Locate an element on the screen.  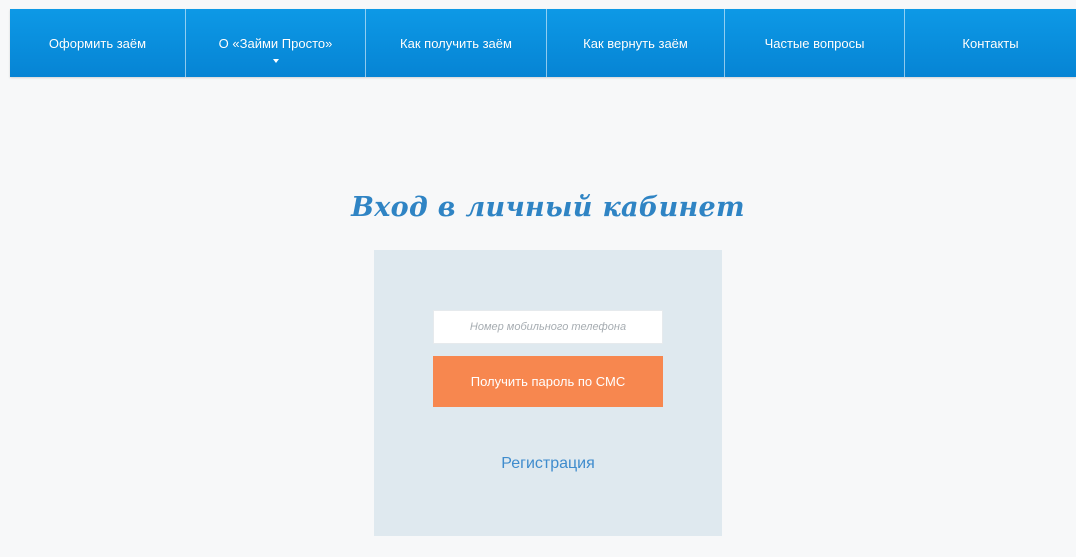
page-title: Вход в личный кабинет is located at coordinates (548, 207).